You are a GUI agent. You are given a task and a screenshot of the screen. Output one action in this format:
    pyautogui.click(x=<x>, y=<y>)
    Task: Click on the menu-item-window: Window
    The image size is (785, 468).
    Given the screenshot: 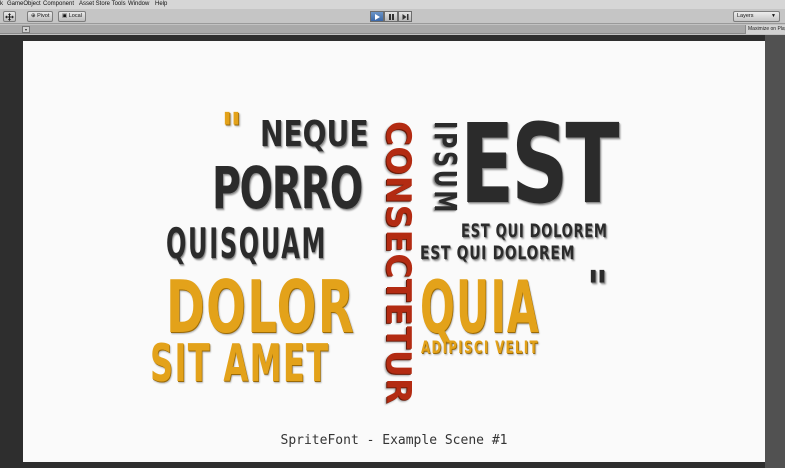 What is the action you would take?
    pyautogui.click(x=138, y=4)
    